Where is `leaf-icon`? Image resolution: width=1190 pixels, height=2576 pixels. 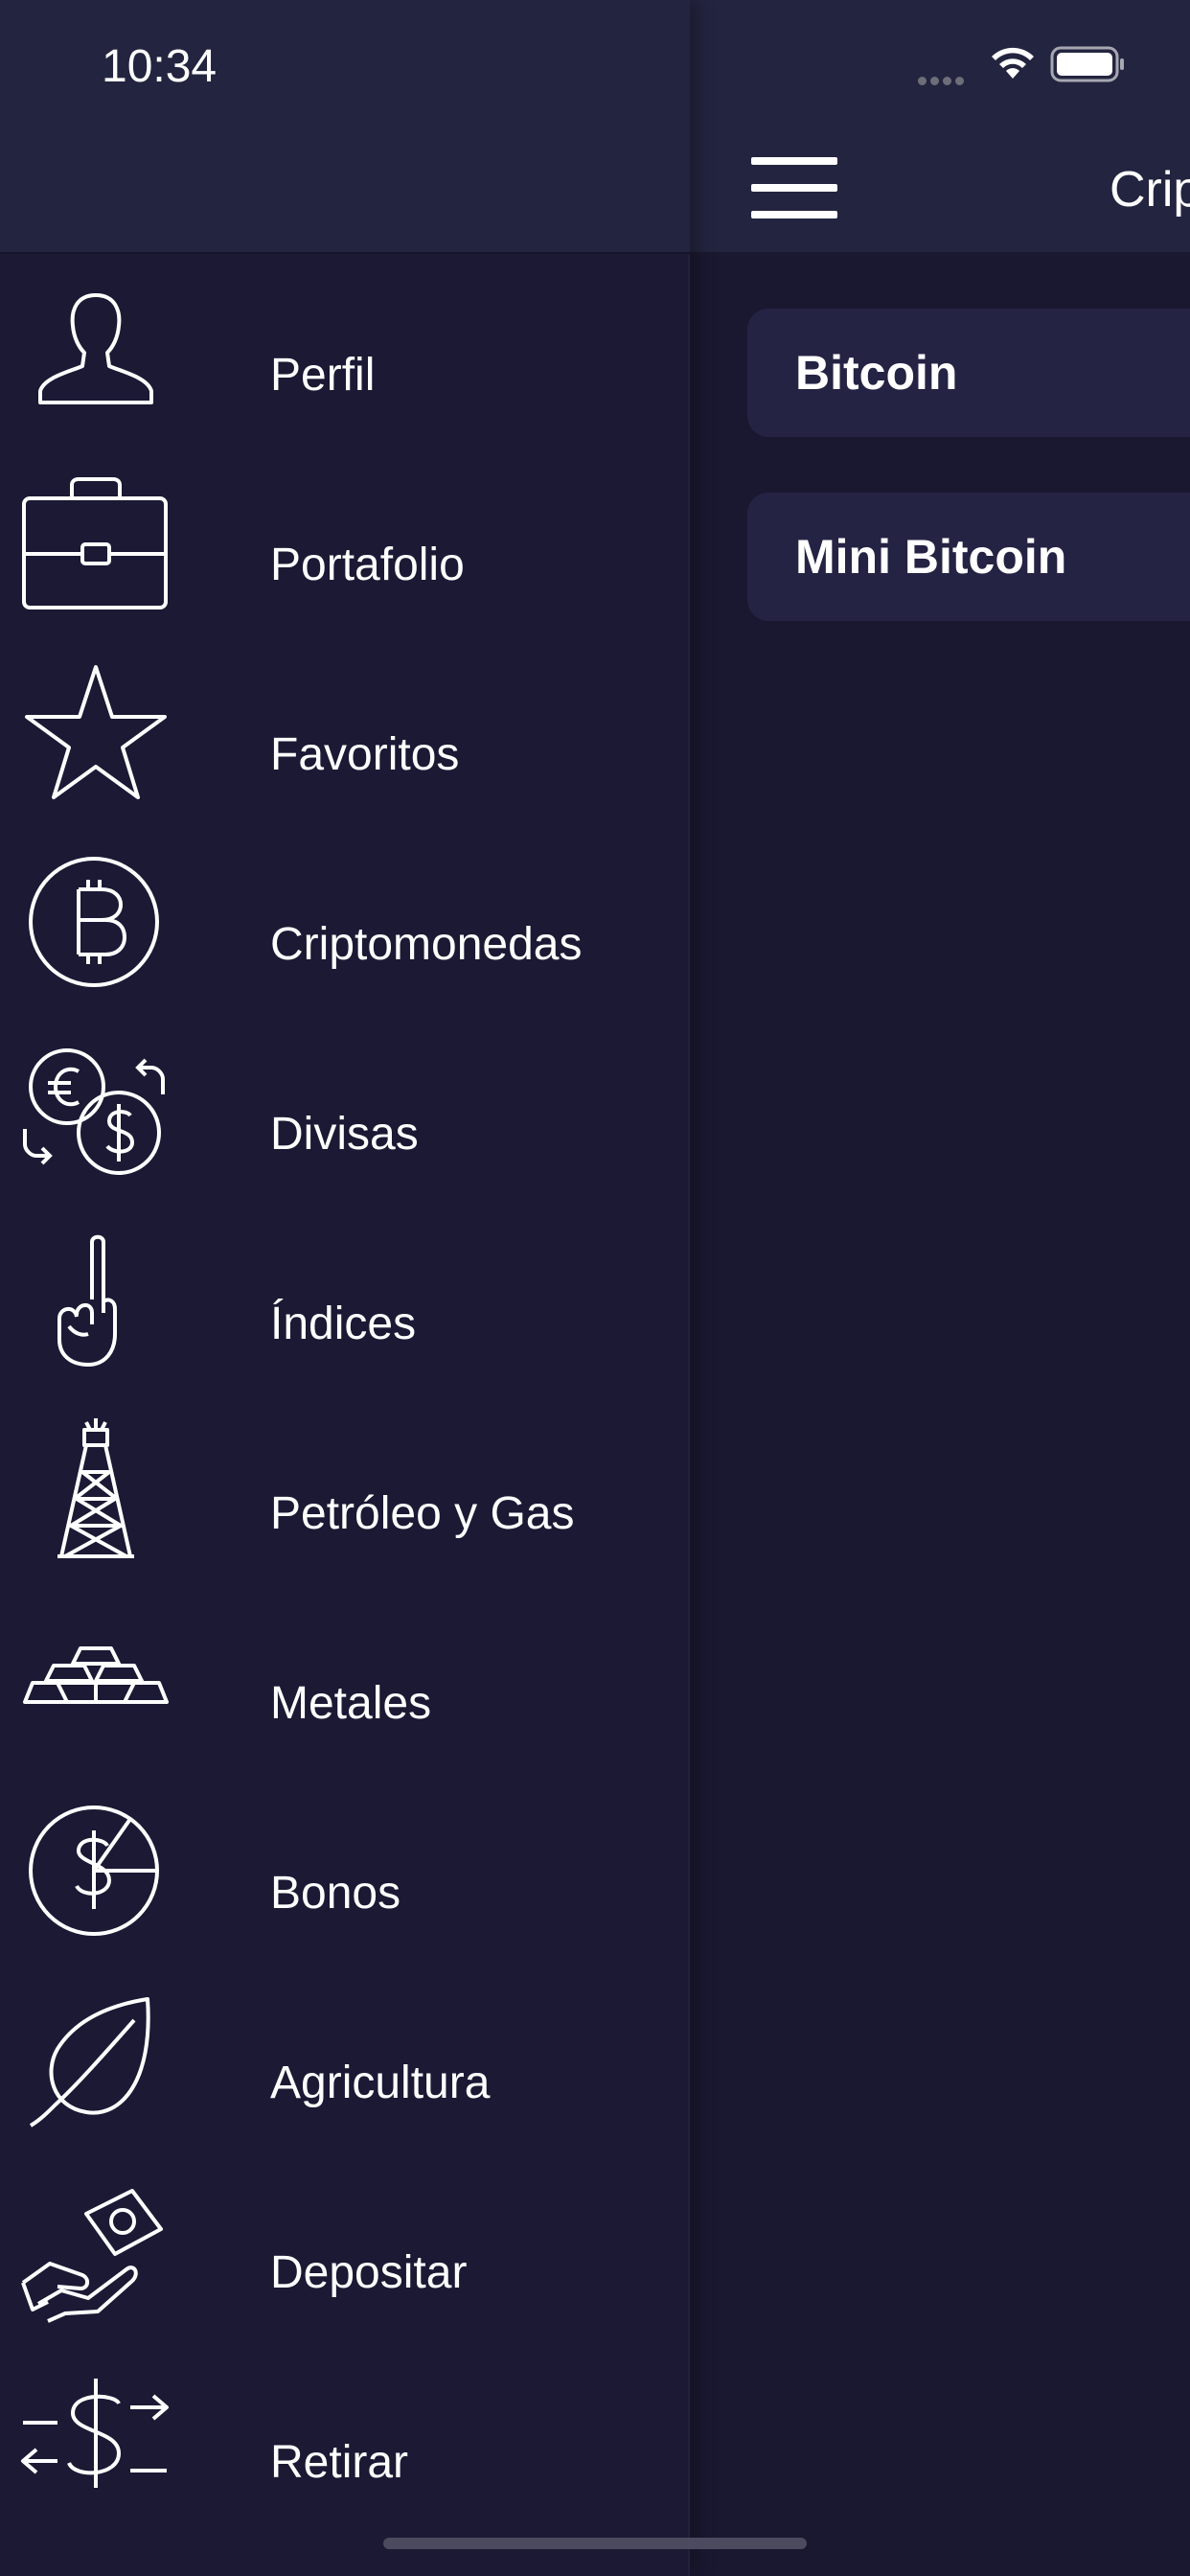
leaf-icon is located at coordinates (95, 2062).